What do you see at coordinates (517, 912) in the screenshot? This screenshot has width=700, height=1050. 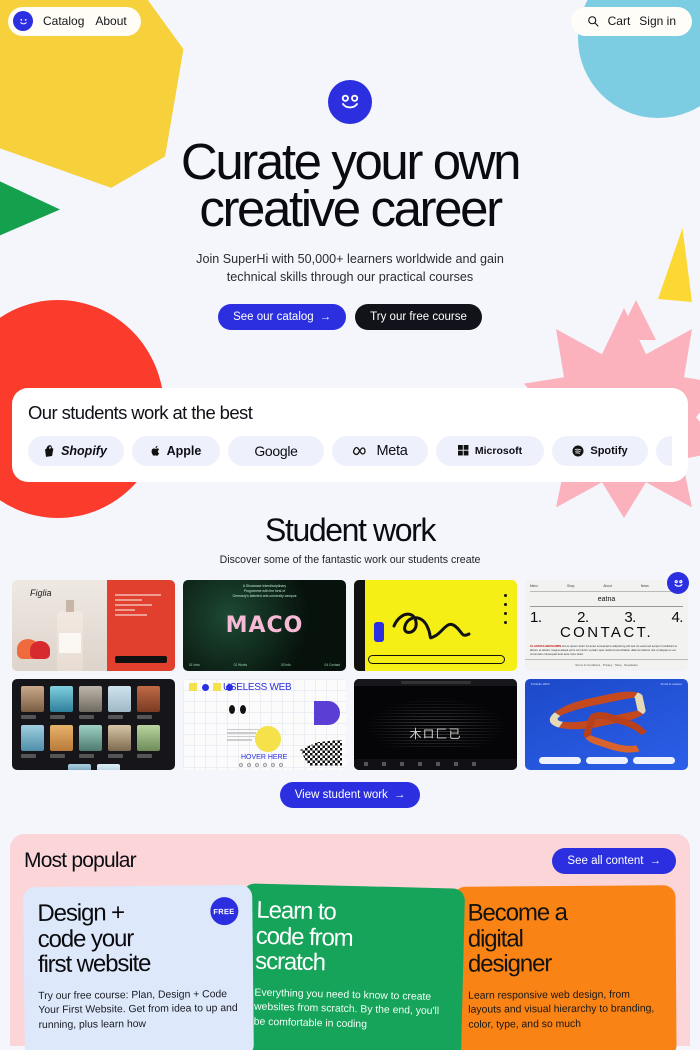 I see `course-title-3-l1: Become a` at bounding box center [517, 912].